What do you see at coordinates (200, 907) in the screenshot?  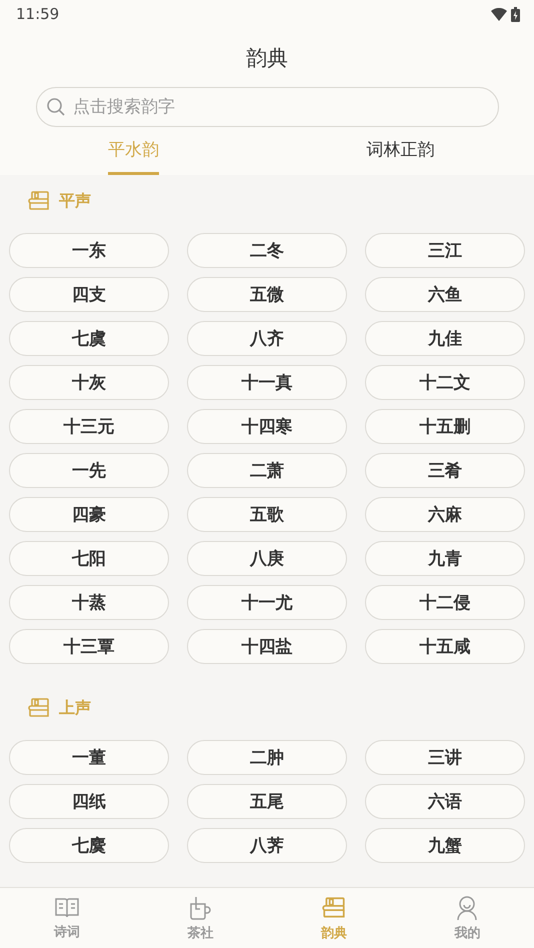 I see `mug-icon` at bounding box center [200, 907].